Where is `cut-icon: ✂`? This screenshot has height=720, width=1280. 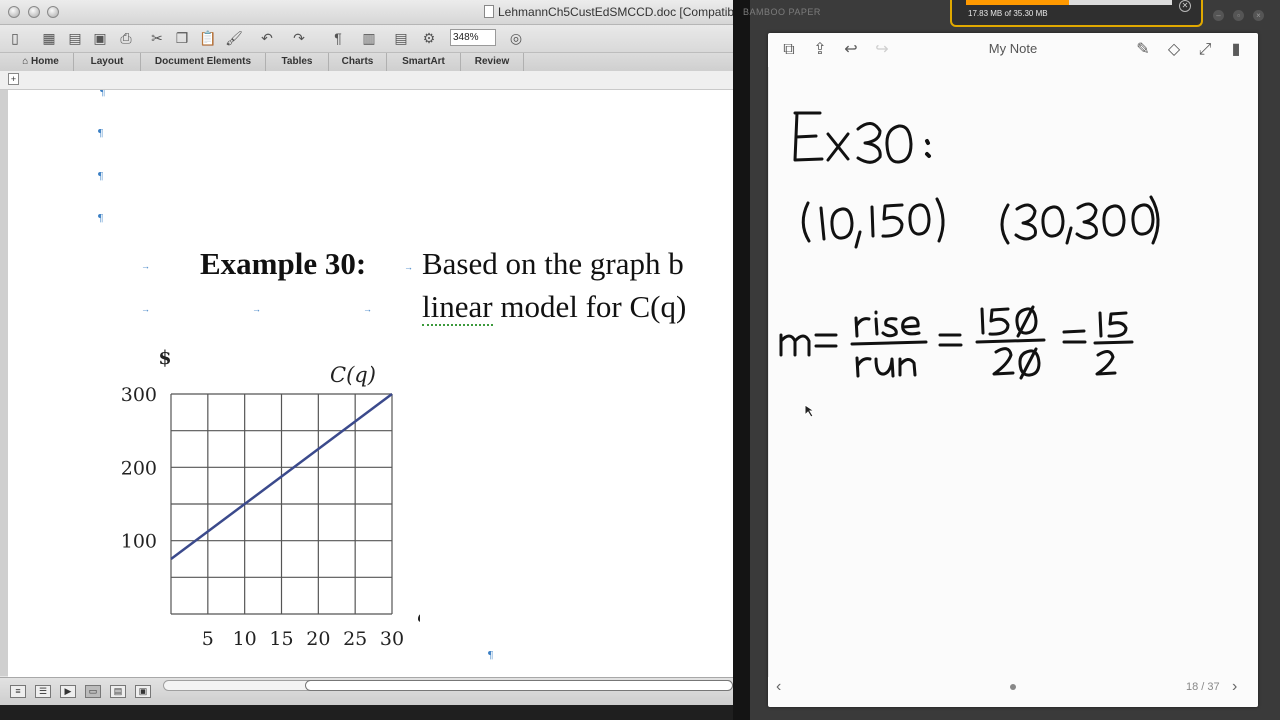
cut-icon: ✂ is located at coordinates (157, 38).